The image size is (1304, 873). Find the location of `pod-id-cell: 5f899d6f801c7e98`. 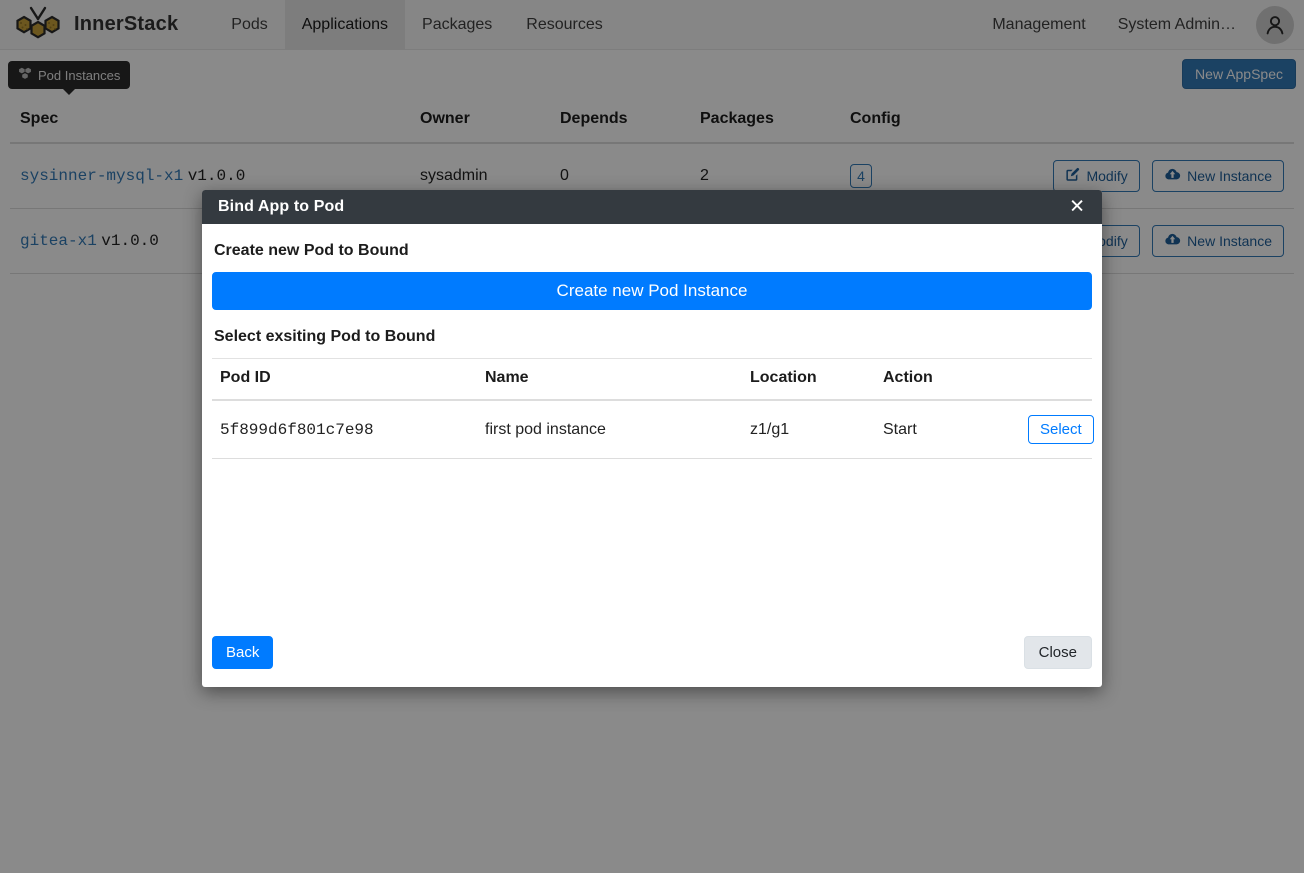

pod-id-cell: 5f899d6f801c7e98 is located at coordinates (344, 429).